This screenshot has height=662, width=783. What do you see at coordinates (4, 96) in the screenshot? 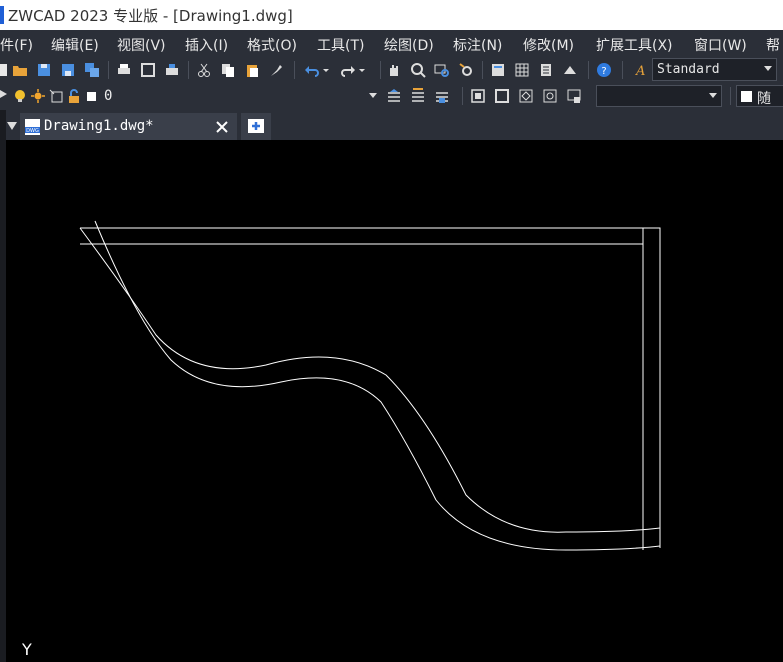
I see `layer-manager-icon` at bounding box center [4, 96].